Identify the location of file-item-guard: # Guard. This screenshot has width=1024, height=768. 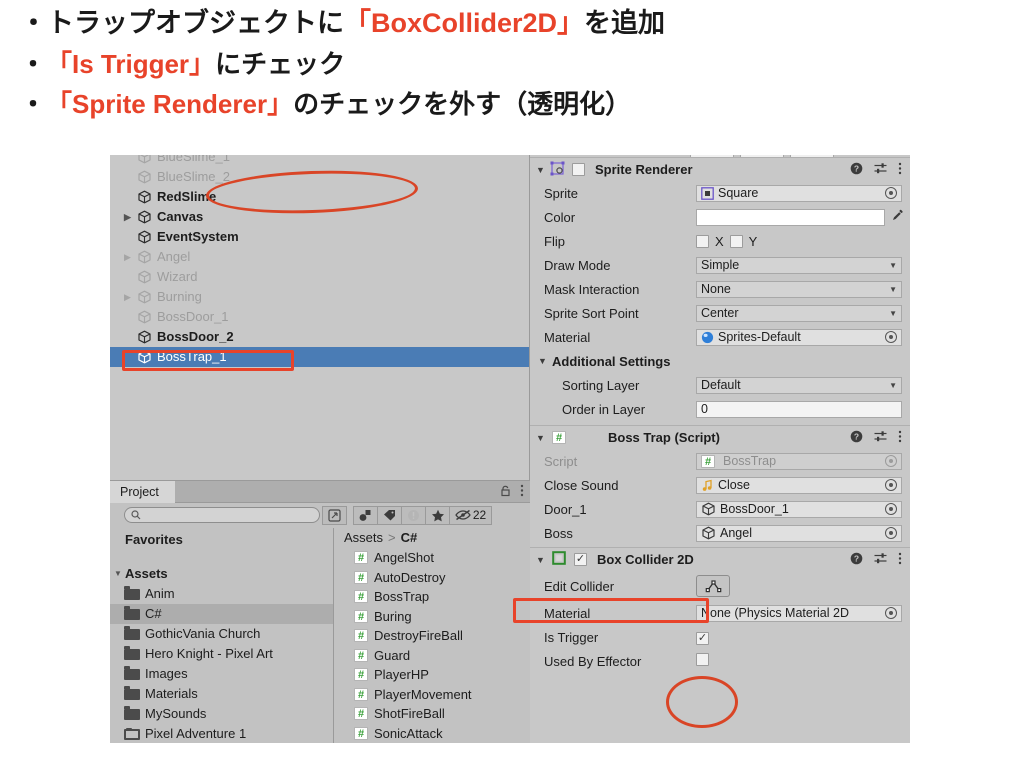
(432, 656).